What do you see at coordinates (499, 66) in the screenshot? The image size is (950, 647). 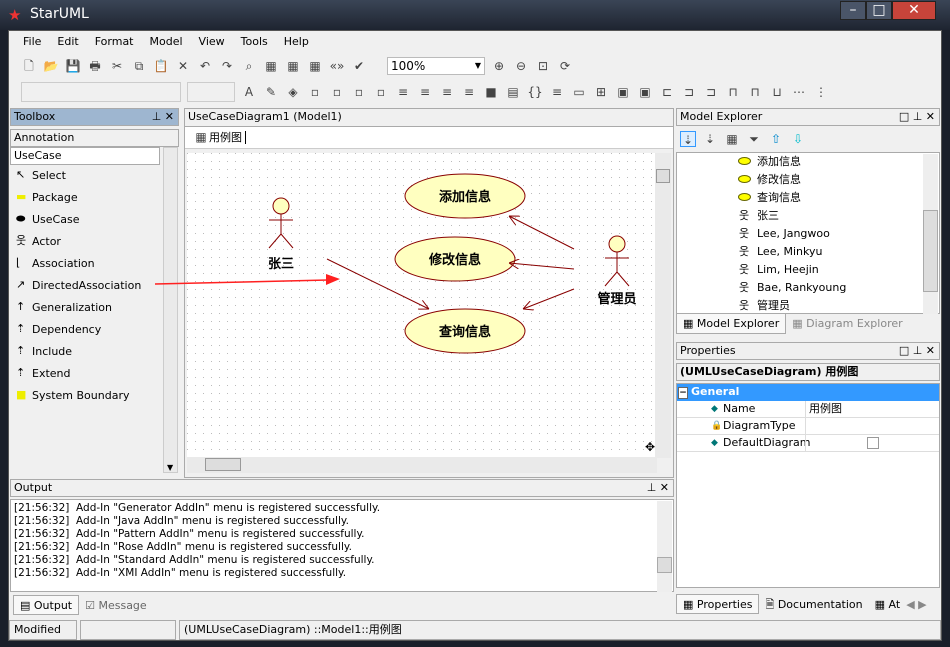 I see `zoom-in-icon: ⊕` at bounding box center [499, 66].